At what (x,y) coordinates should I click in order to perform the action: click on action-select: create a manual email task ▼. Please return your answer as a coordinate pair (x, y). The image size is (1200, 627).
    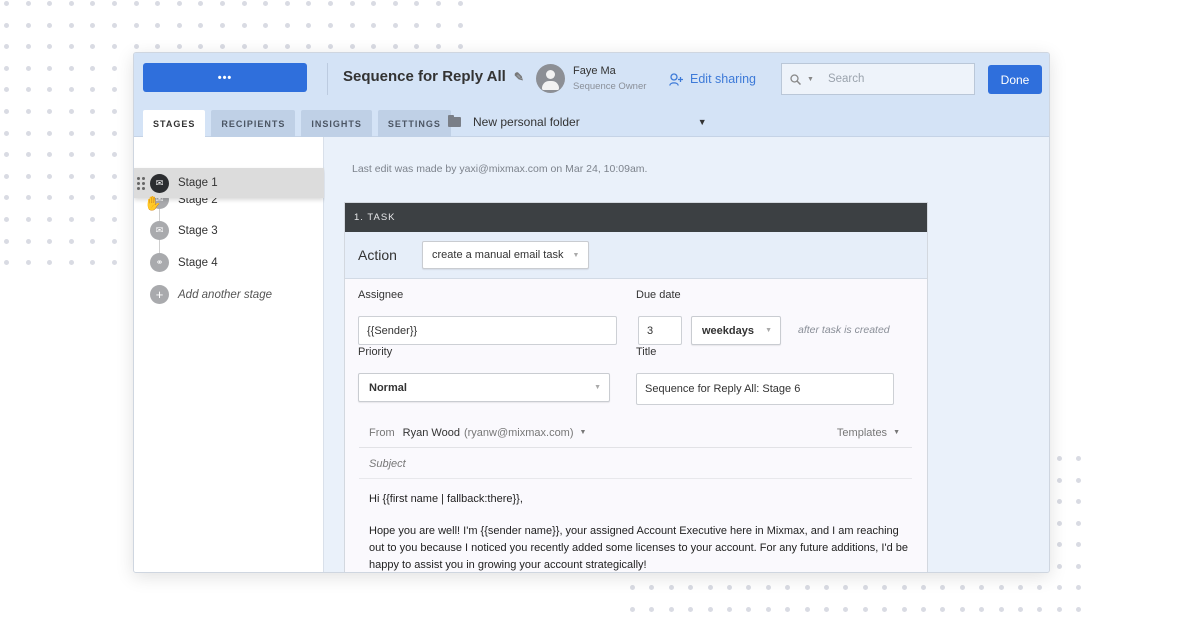
    Looking at the image, I should click on (506, 255).